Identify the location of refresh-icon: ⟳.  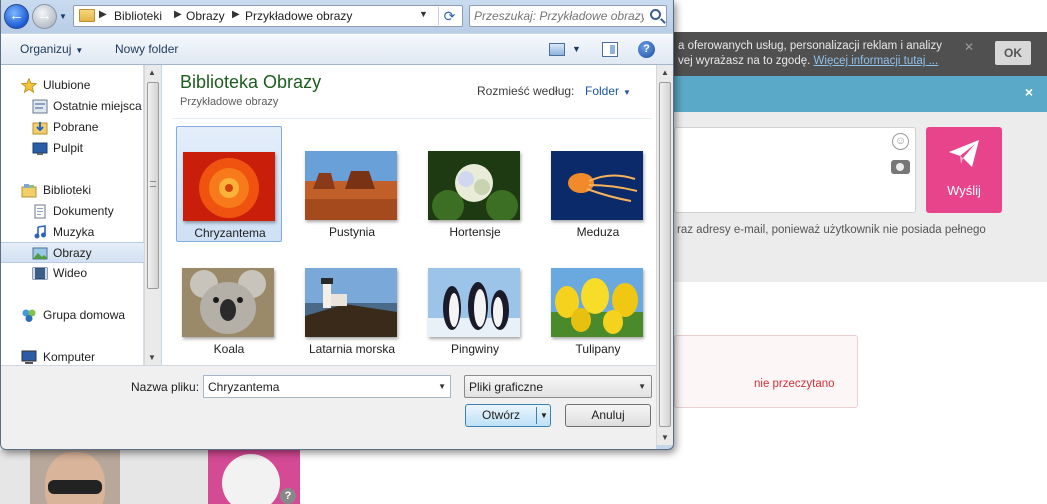
(449, 16).